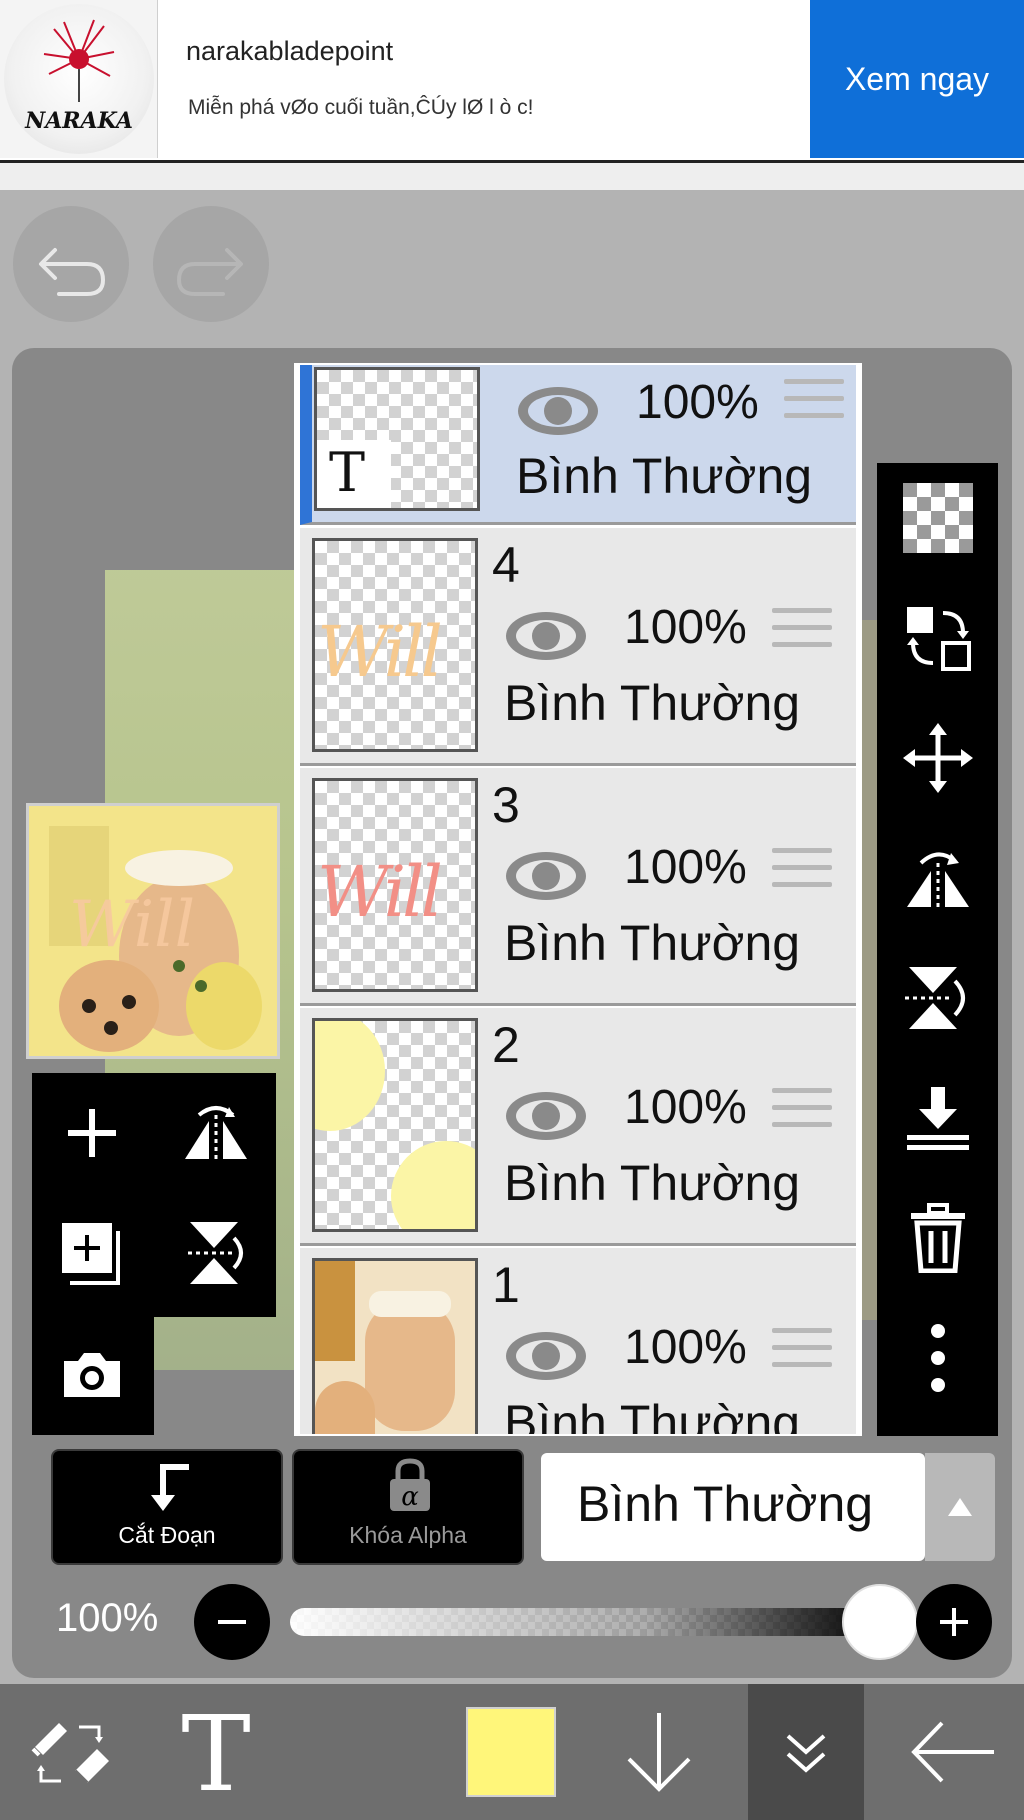 This screenshot has height=1820, width=1024. I want to click on swap-layer-button, so click(938, 638).